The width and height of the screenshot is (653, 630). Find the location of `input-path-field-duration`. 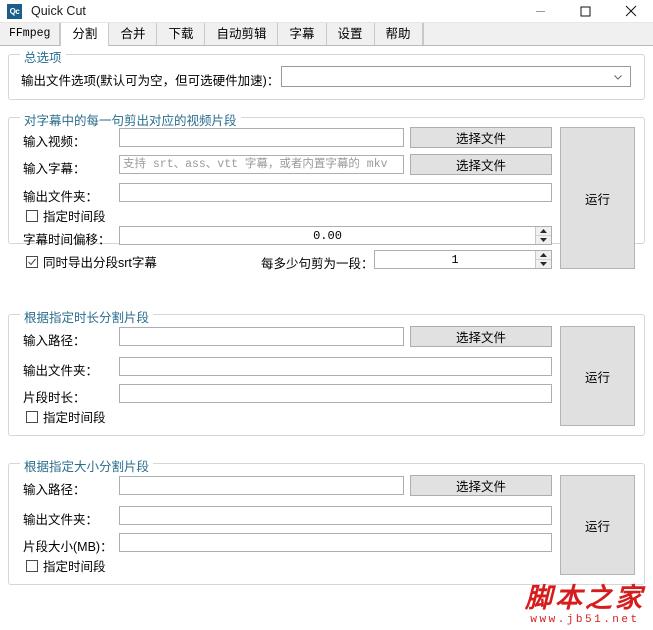

input-path-field-duration is located at coordinates (261, 336).